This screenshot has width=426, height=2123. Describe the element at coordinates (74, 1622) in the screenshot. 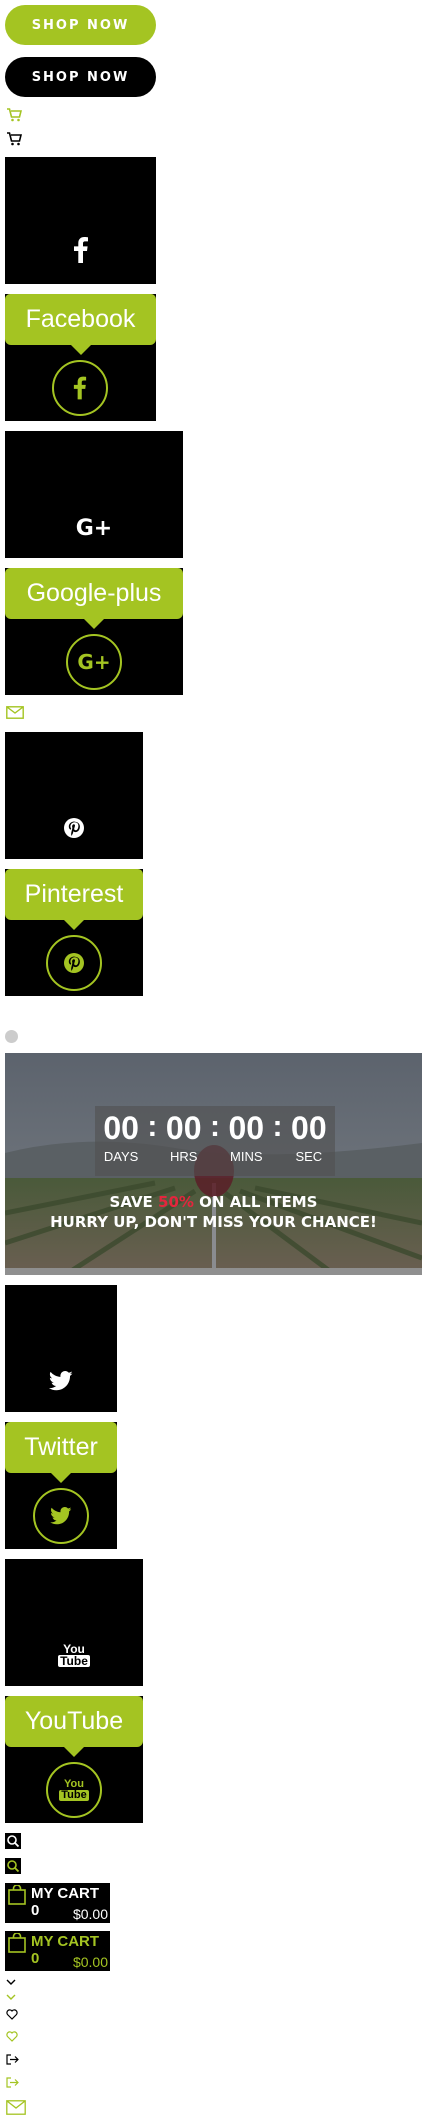

I see `youtube-tile: You Tube` at that location.